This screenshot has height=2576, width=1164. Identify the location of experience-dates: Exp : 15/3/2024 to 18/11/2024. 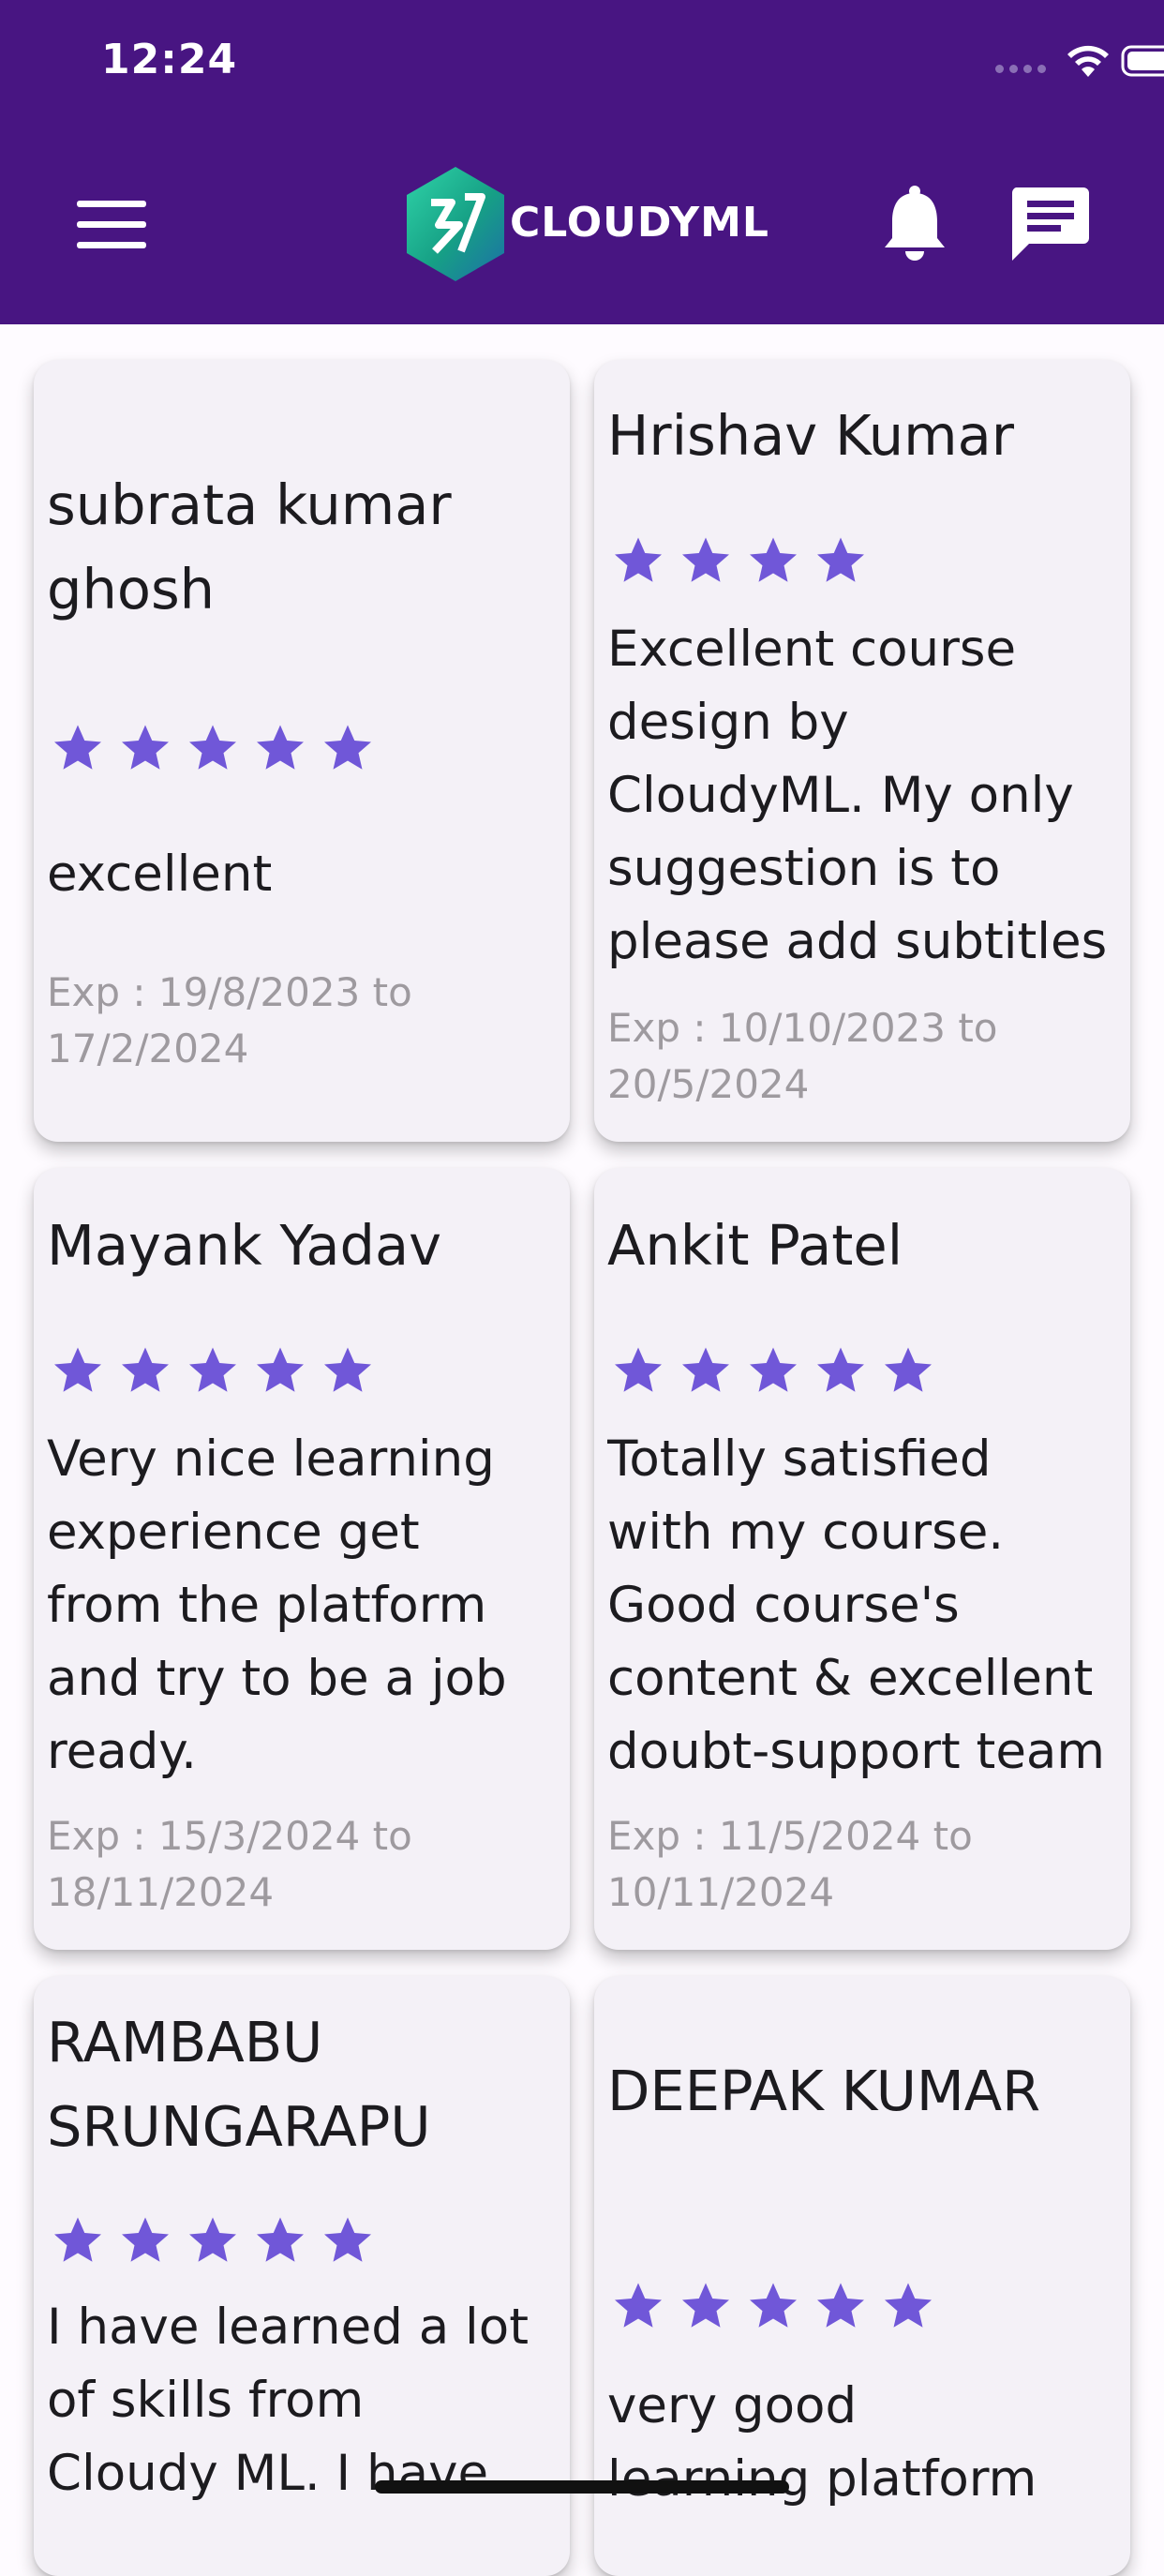
(229, 1864).